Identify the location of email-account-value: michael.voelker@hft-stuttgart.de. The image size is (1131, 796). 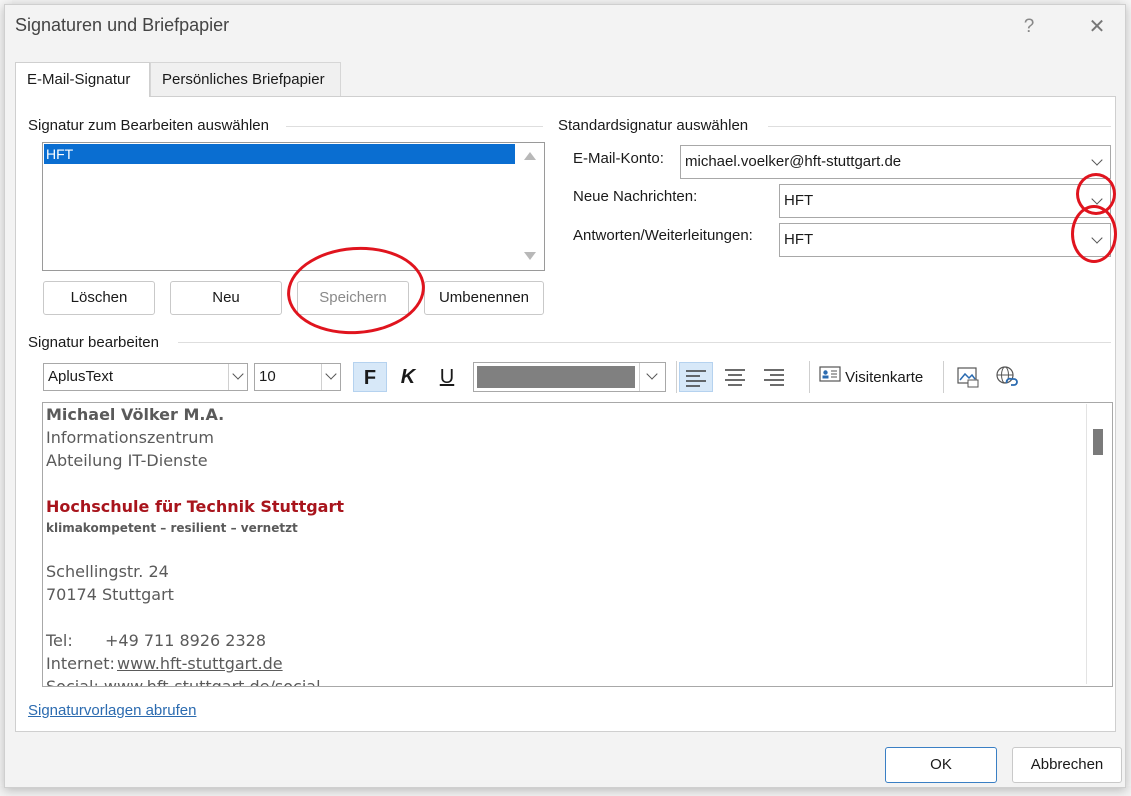
(793, 161).